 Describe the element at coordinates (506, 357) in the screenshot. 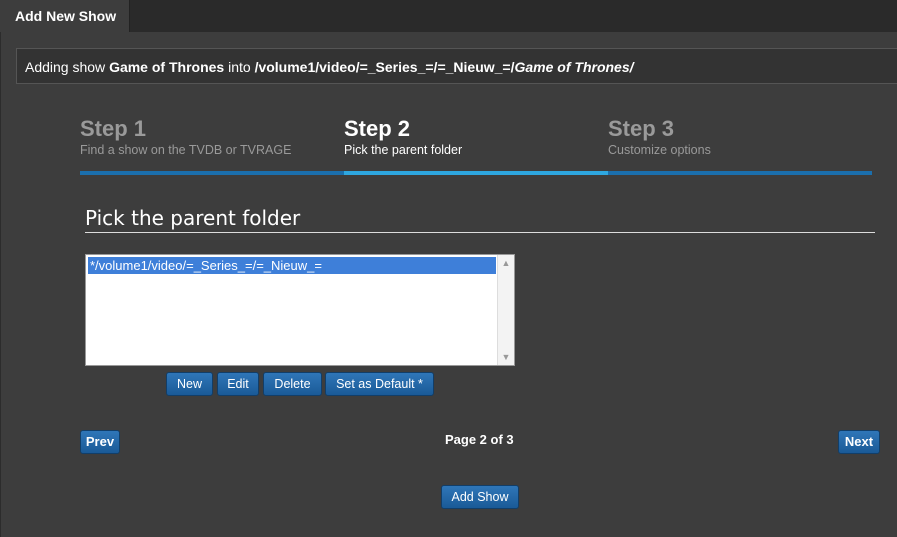

I see `scroll-down-icon: ▼` at that location.